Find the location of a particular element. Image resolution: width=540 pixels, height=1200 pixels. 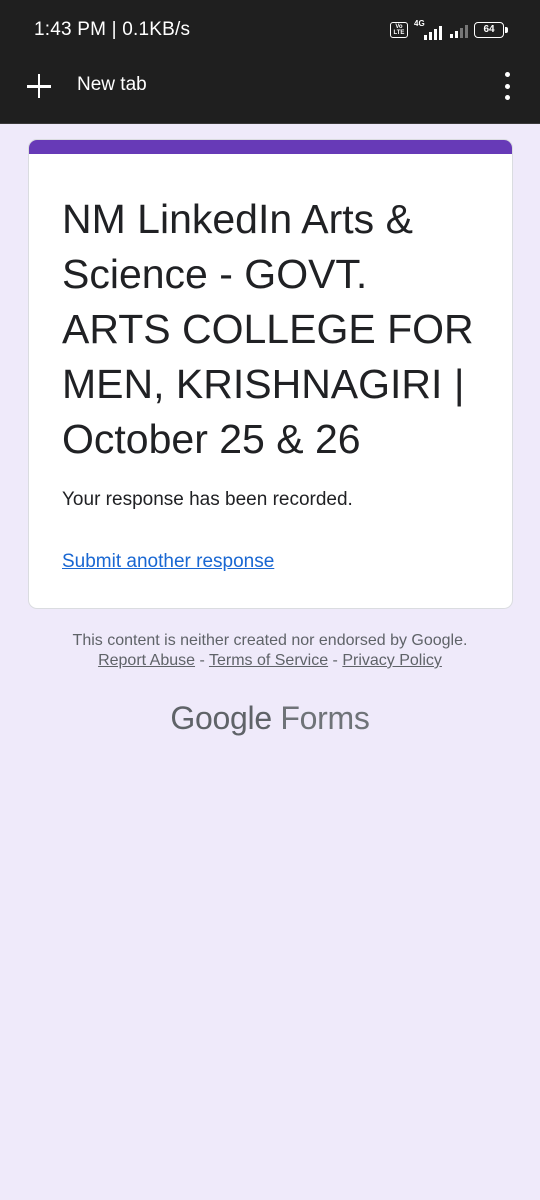

more-vert-icon is located at coordinates (507, 86).